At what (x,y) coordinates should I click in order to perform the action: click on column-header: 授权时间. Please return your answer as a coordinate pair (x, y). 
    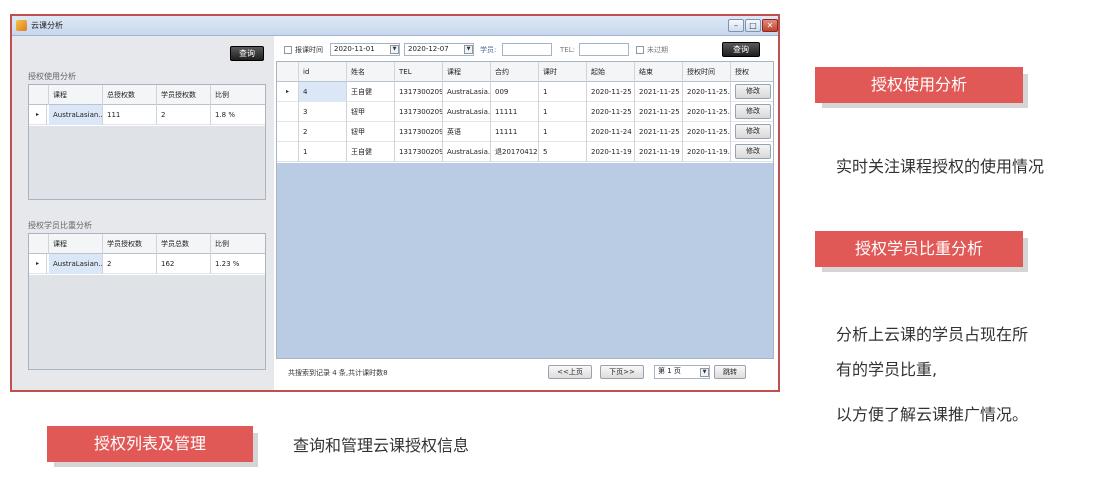
    Looking at the image, I should click on (707, 72).